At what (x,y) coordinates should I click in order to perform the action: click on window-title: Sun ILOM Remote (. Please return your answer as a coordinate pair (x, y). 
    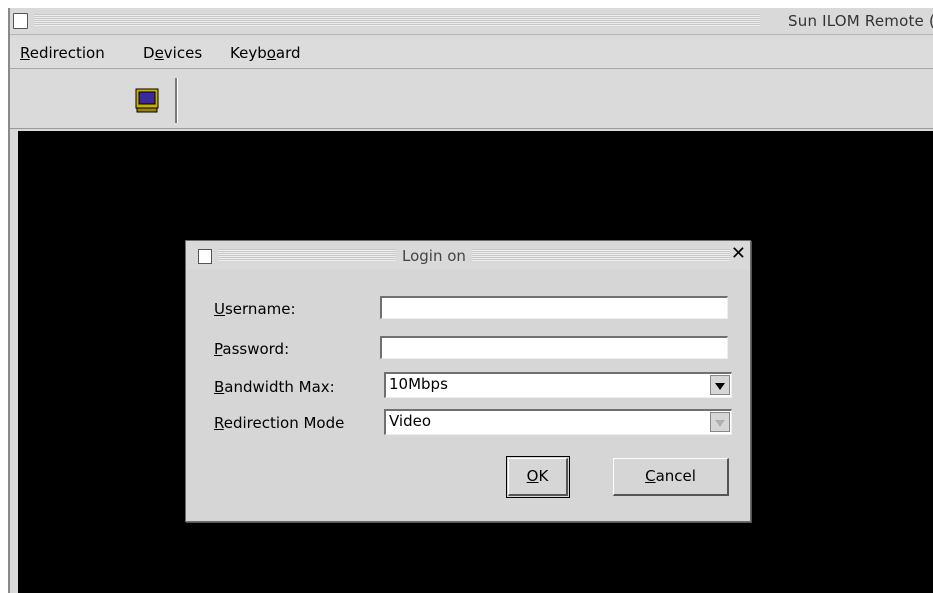
    Looking at the image, I should click on (860, 21).